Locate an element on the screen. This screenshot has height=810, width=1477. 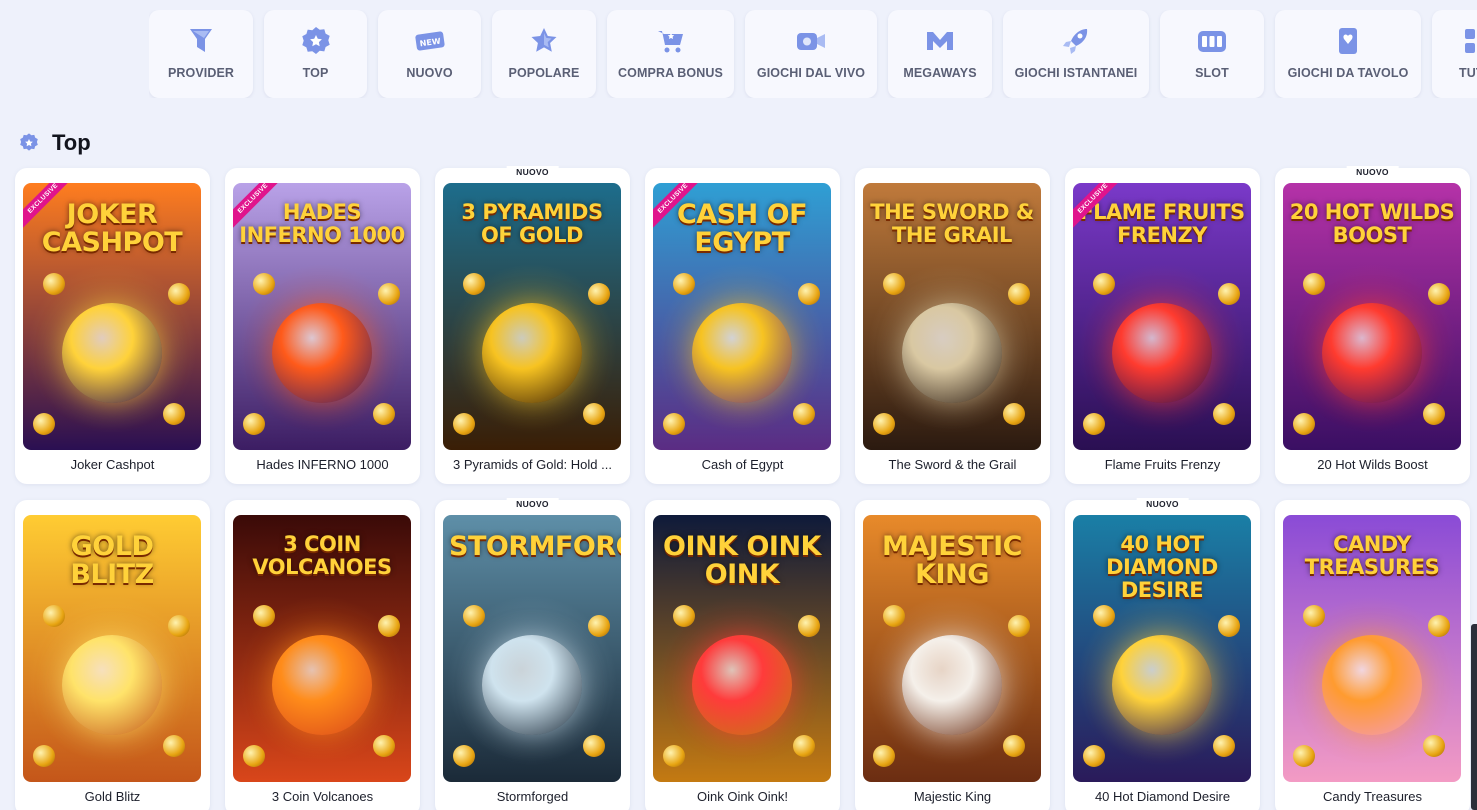
game-thumbnail: CANDY TREASURES is located at coordinates (1372, 648).